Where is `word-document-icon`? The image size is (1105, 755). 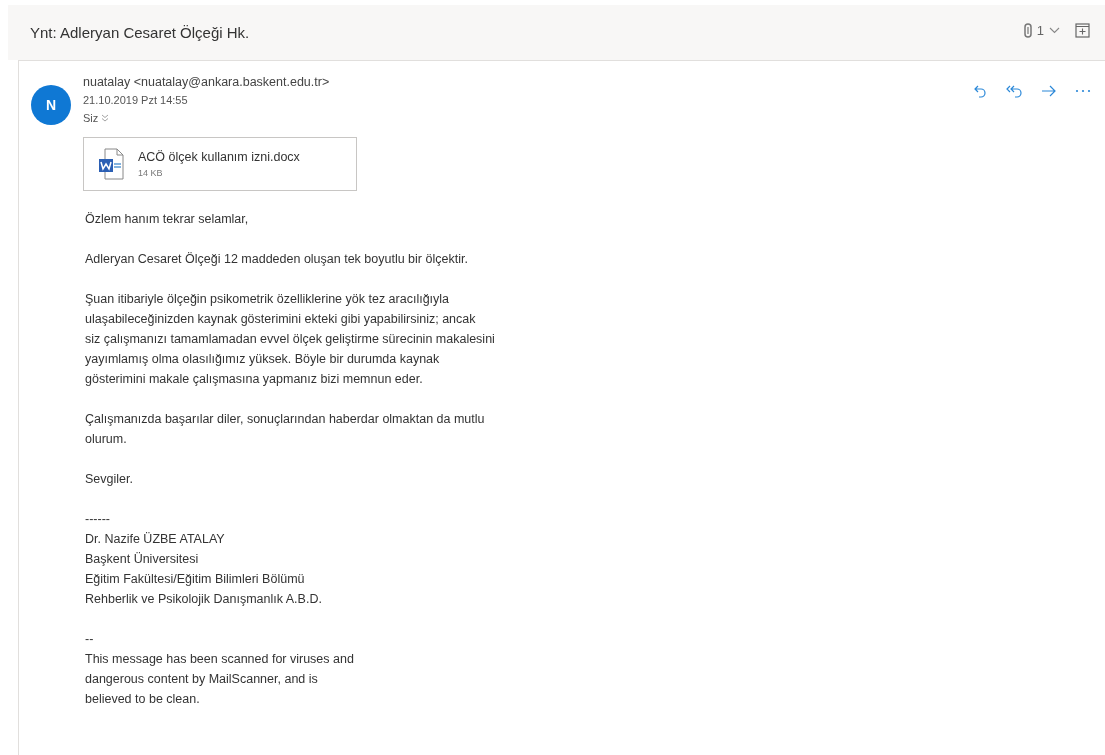 word-document-icon is located at coordinates (111, 164).